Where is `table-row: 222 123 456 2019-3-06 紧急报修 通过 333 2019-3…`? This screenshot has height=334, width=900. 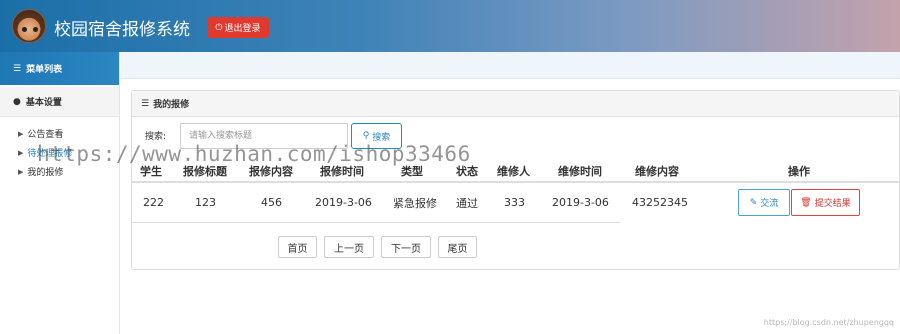 table-row: 222 123 456 2019-3-06 紧急报修 通过 333 2019-3… is located at coordinates (410, 203).